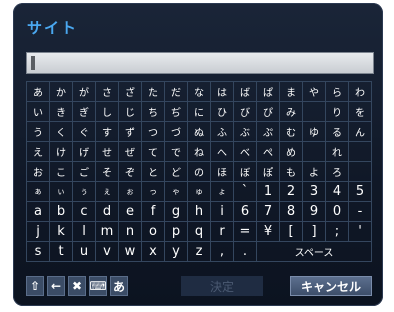 The image size is (394, 312). I want to click on key: ゅ, so click(199, 191).